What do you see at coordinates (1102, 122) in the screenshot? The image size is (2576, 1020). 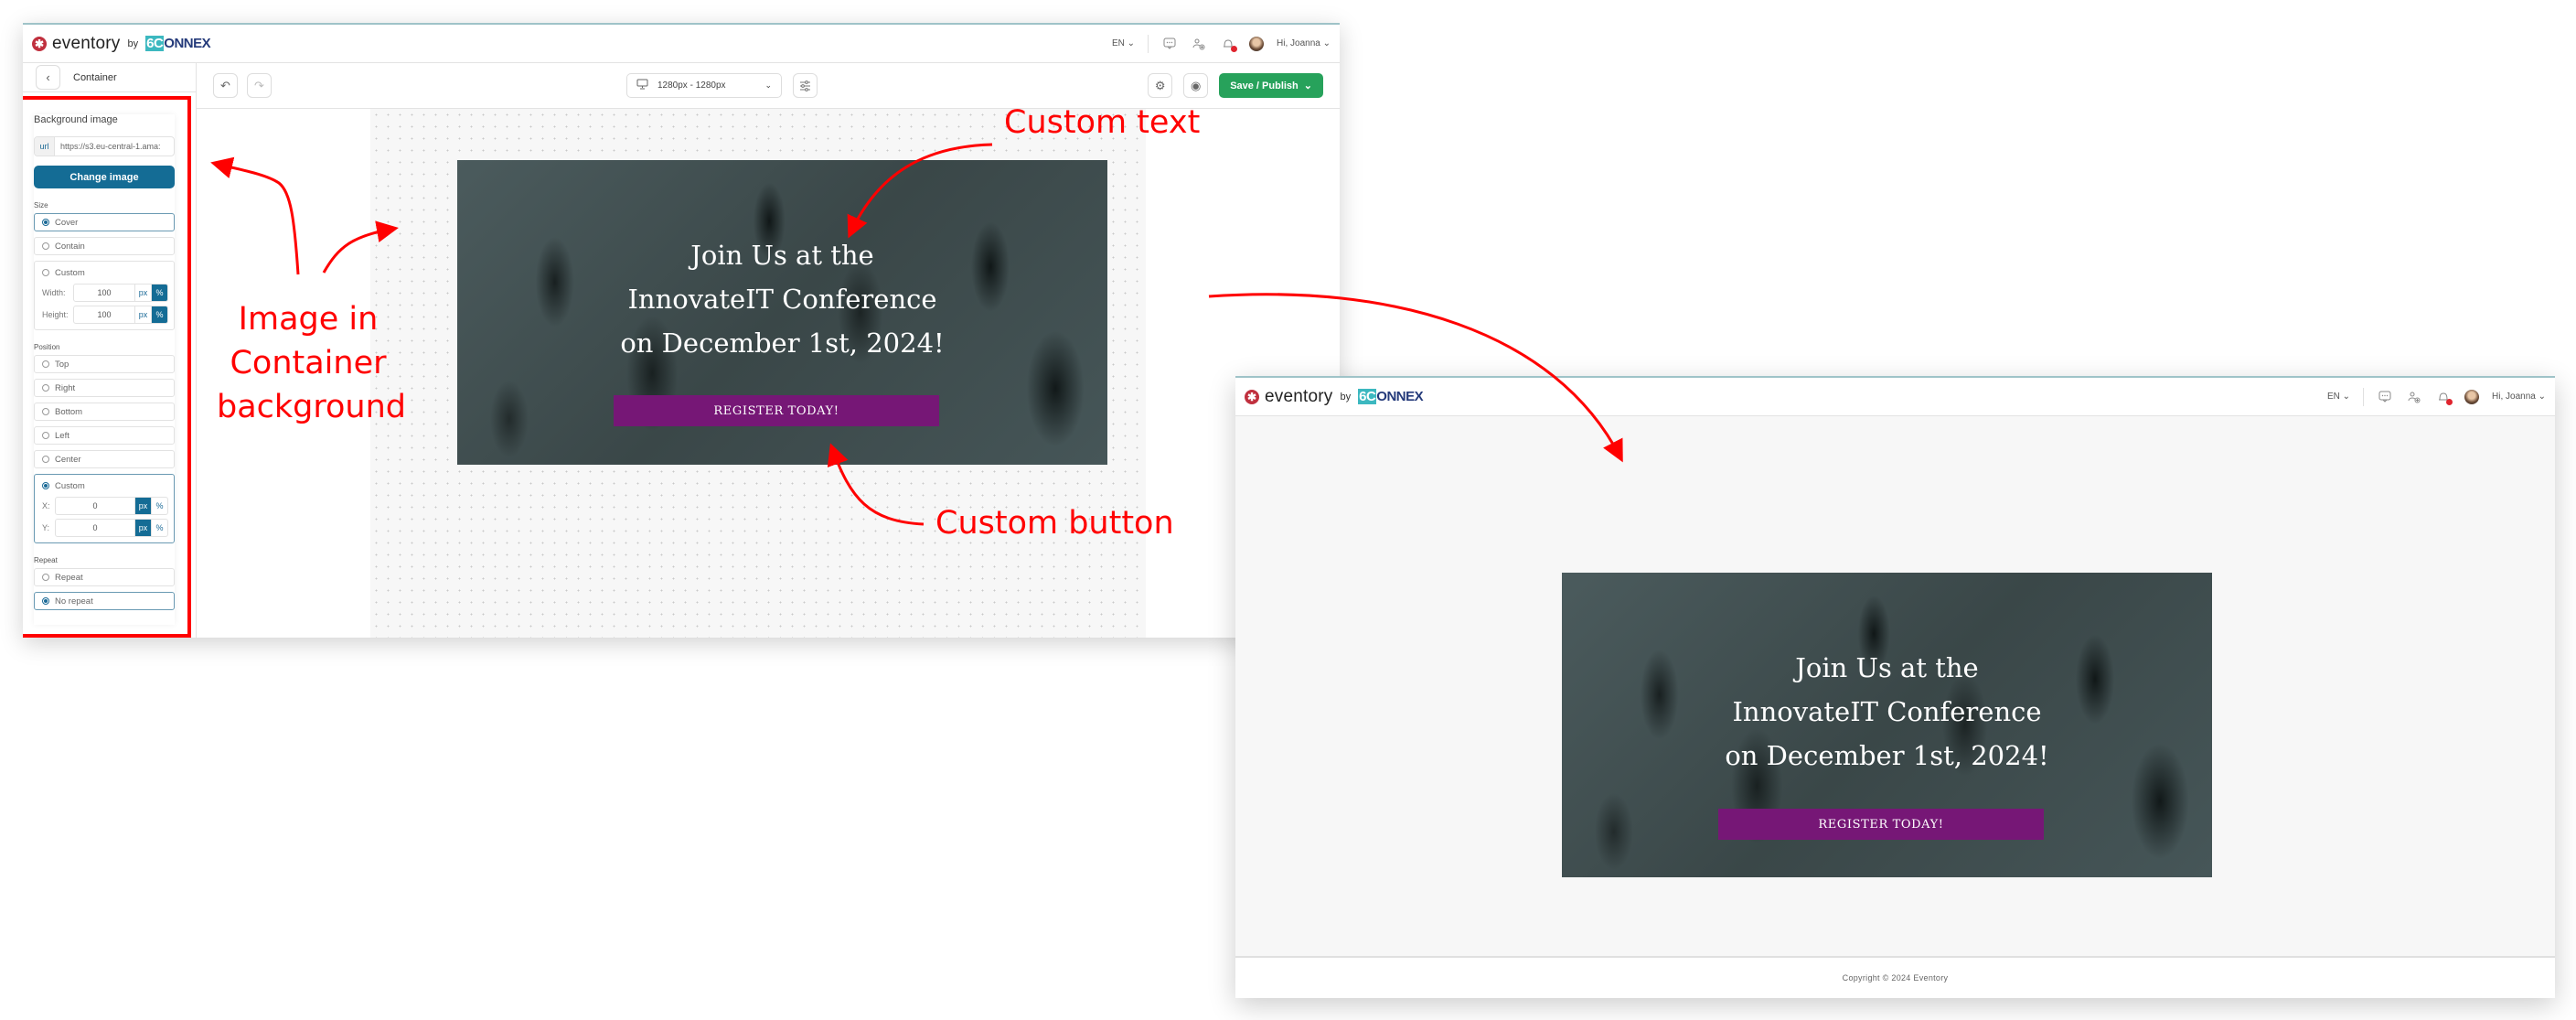 I see `annotation-custom-text: Custom text` at bounding box center [1102, 122].